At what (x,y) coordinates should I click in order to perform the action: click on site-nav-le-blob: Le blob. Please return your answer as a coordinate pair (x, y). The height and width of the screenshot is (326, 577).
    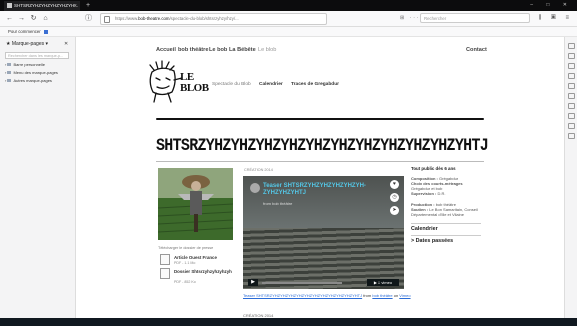
    Looking at the image, I should click on (267, 50).